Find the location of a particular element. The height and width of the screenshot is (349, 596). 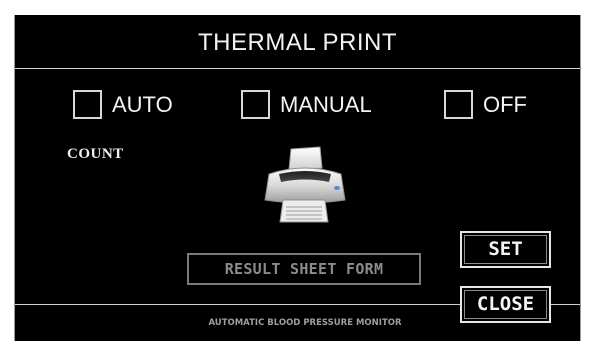

page-title: THERMAL PRINT is located at coordinates (297, 42).